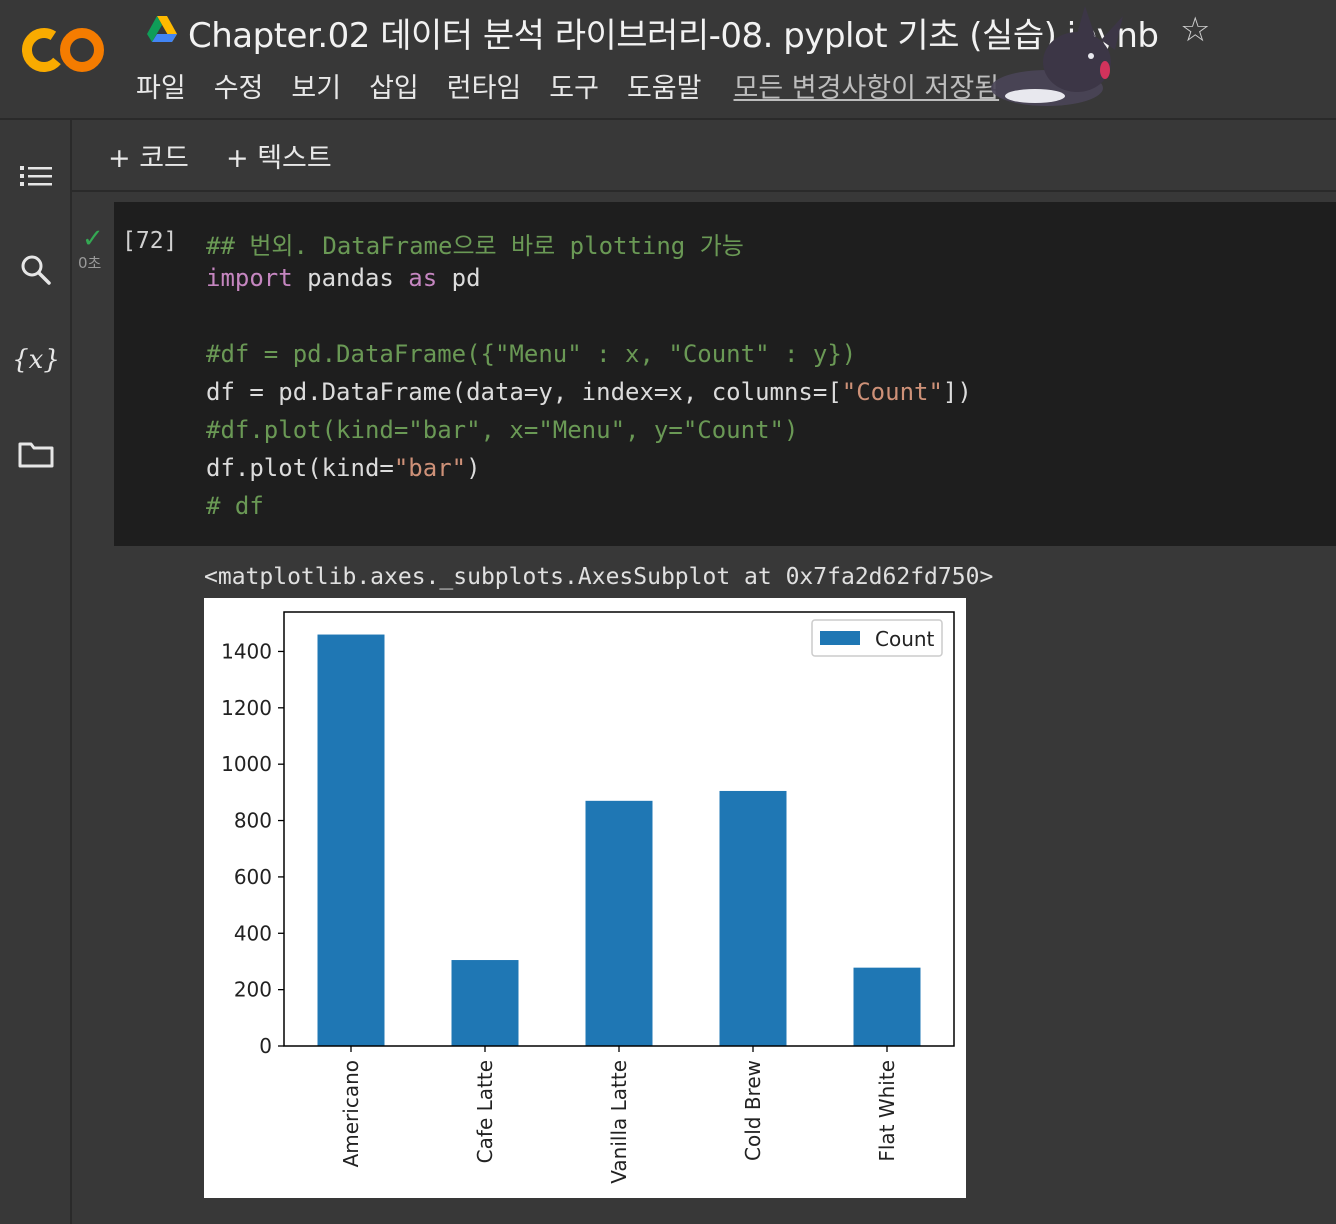  What do you see at coordinates (485, 1111) in the screenshot?
I see `x-tick-label: Cafe Latte` at bounding box center [485, 1111].